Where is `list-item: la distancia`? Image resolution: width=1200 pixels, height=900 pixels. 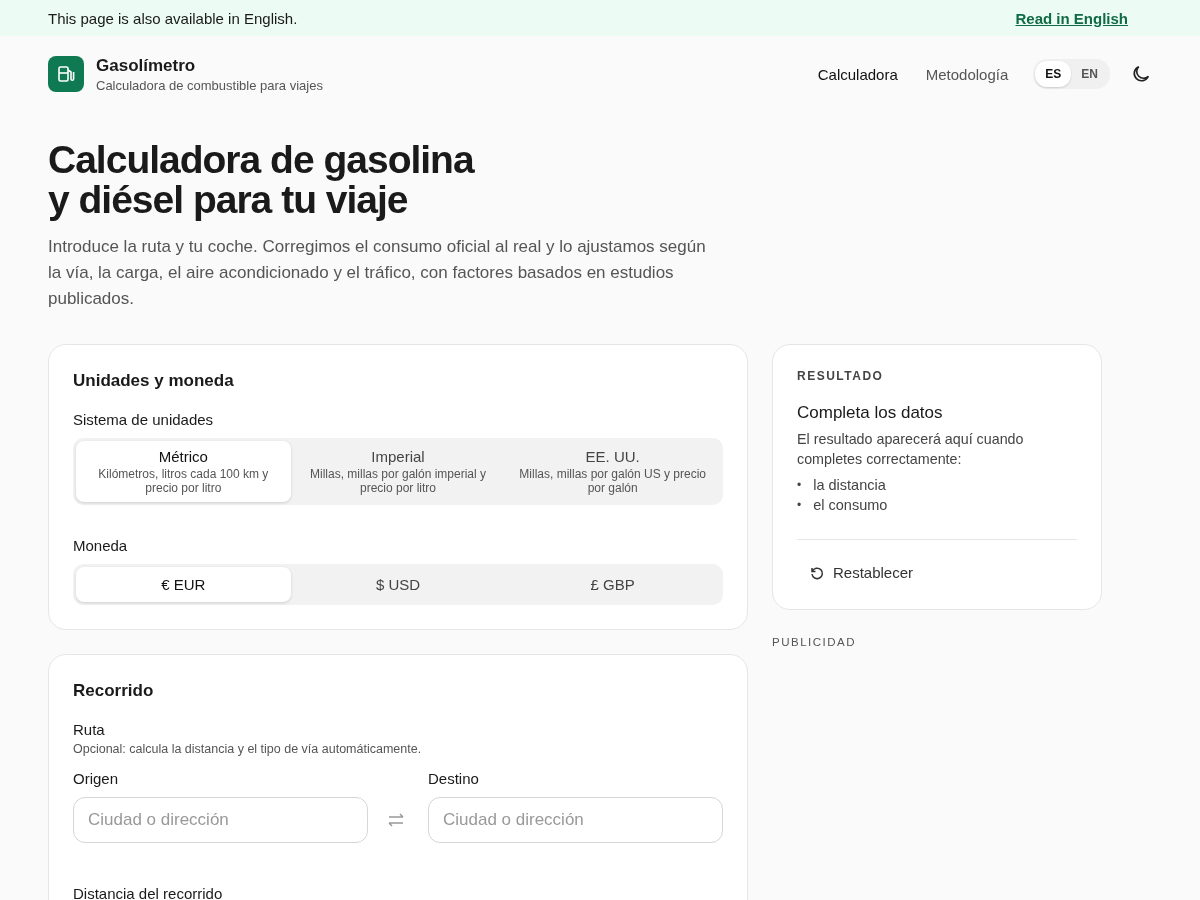 list-item: la distancia is located at coordinates (849, 485).